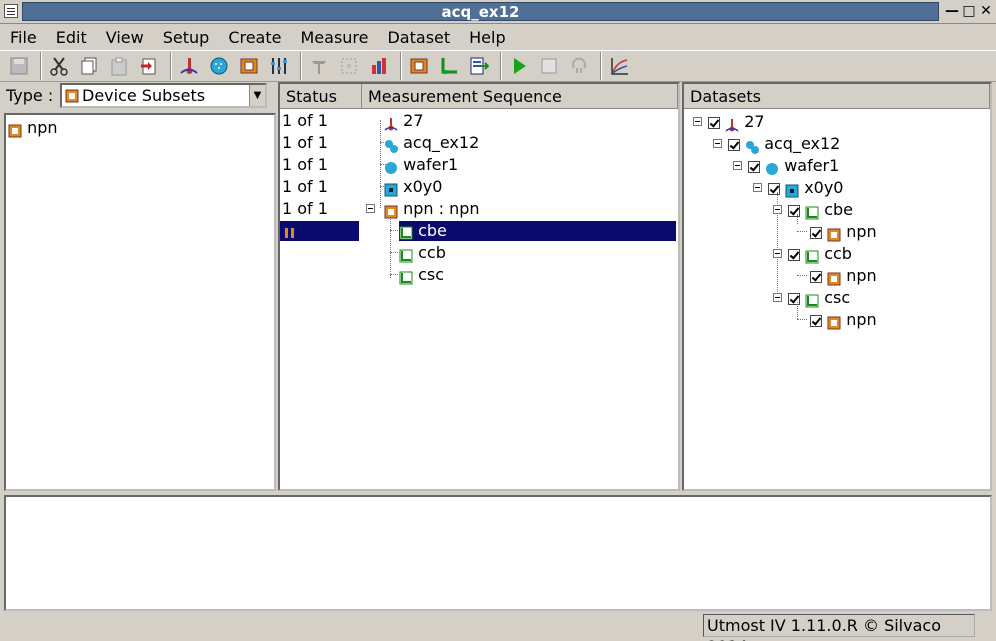 The width and height of the screenshot is (996, 641). Describe the element at coordinates (432, 209) in the screenshot. I see `sequence-node-device: npn` at that location.